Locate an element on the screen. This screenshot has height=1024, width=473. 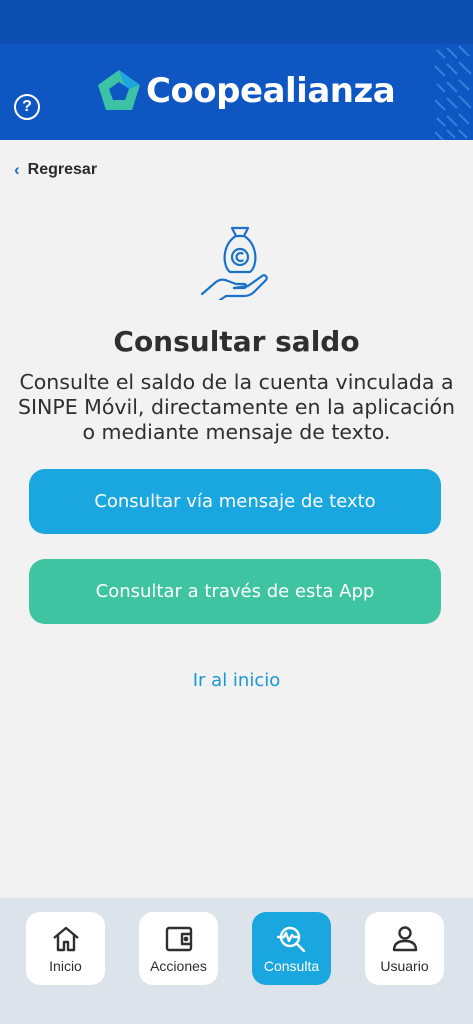
wallet-icon is located at coordinates (178, 938).